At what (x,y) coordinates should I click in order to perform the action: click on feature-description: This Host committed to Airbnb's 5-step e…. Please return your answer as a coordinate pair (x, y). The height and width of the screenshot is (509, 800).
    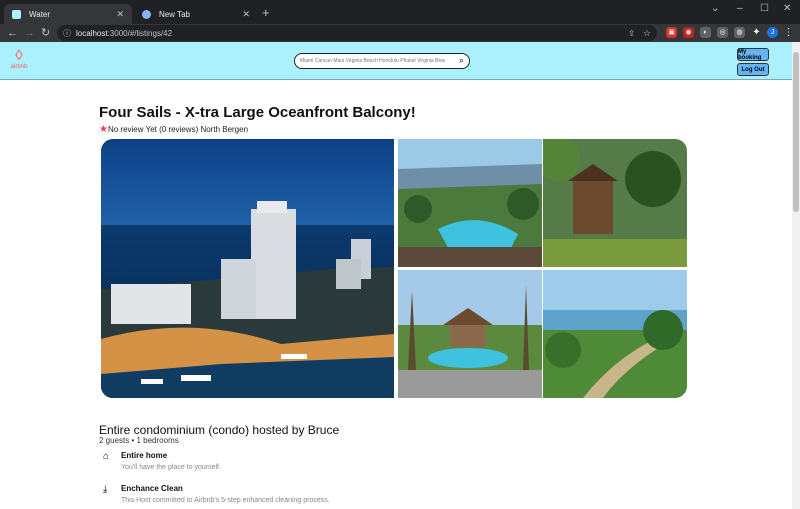
    Looking at the image, I should click on (225, 500).